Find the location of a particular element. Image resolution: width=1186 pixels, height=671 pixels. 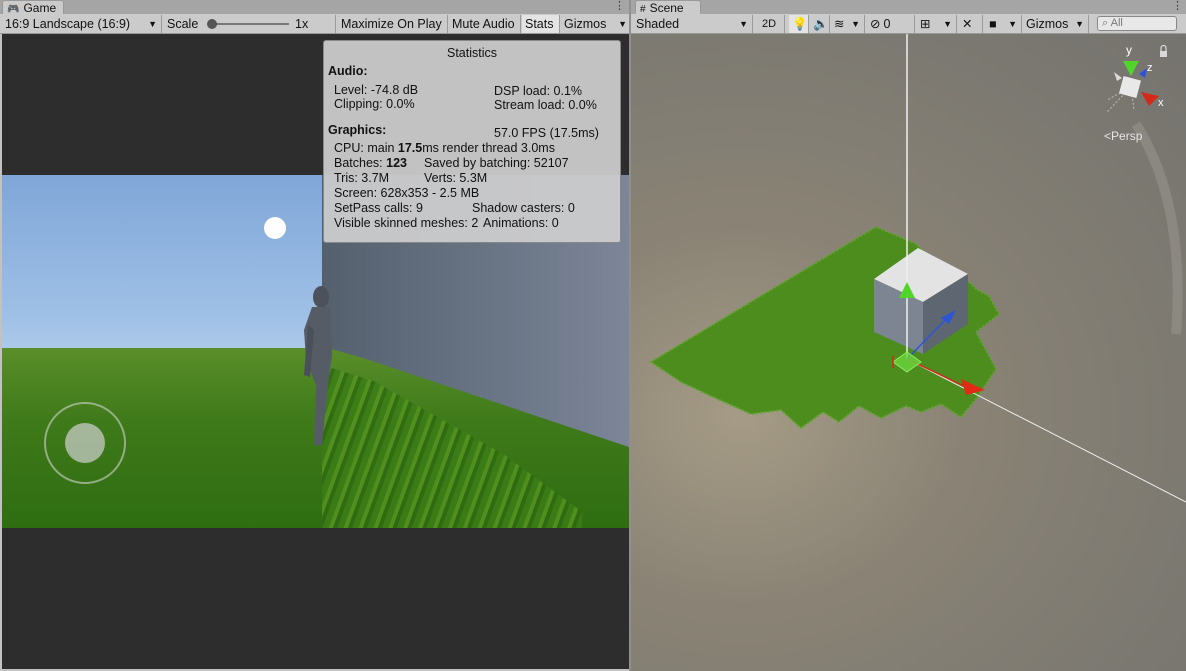

axis-x-label: x is located at coordinates (1161, 103).